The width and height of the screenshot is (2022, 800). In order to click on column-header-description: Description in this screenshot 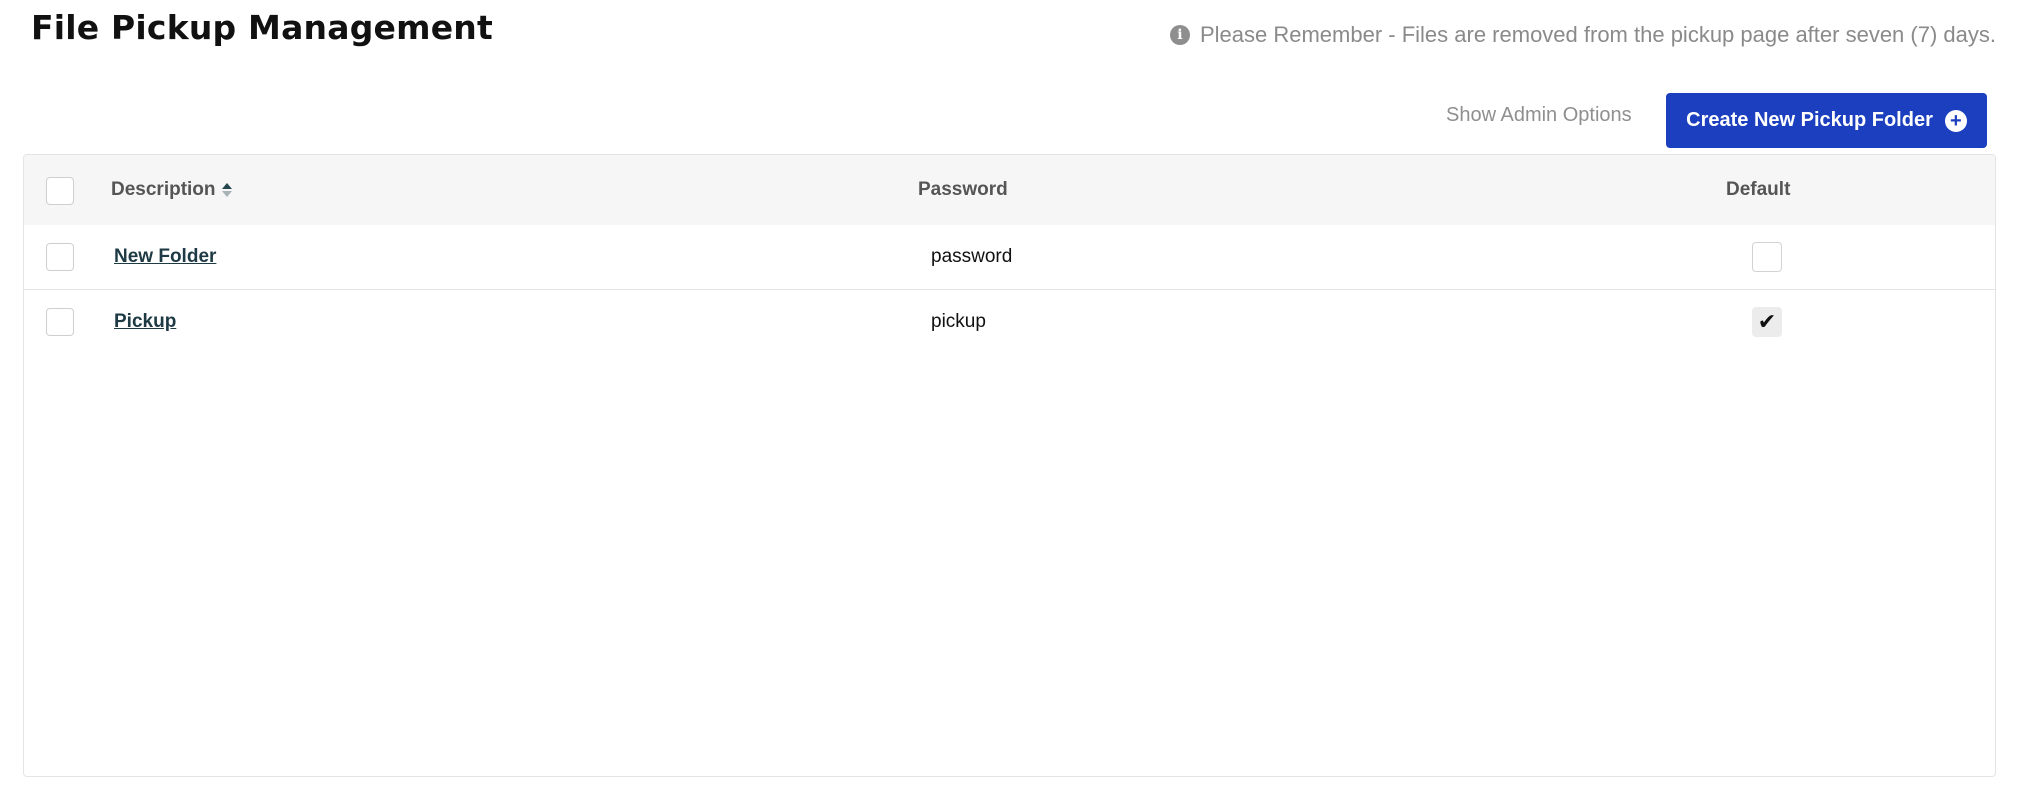, I will do `click(171, 190)`.